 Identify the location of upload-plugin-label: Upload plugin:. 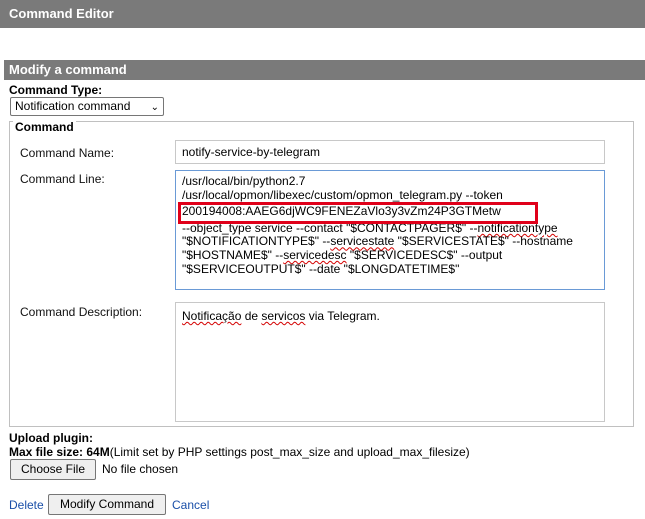
(51, 438).